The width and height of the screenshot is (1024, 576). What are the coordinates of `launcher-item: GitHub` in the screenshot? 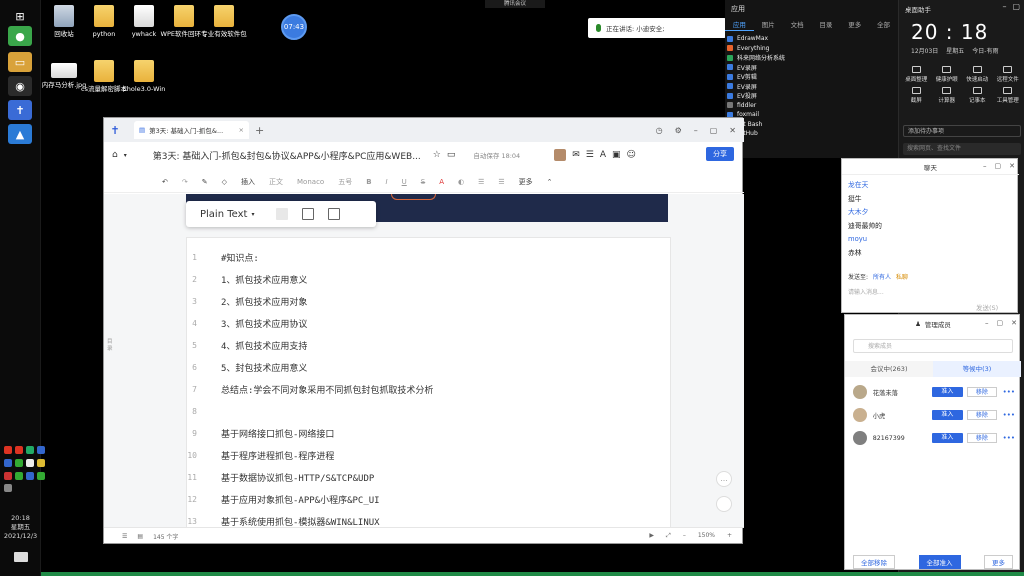 It's located at (811, 134).